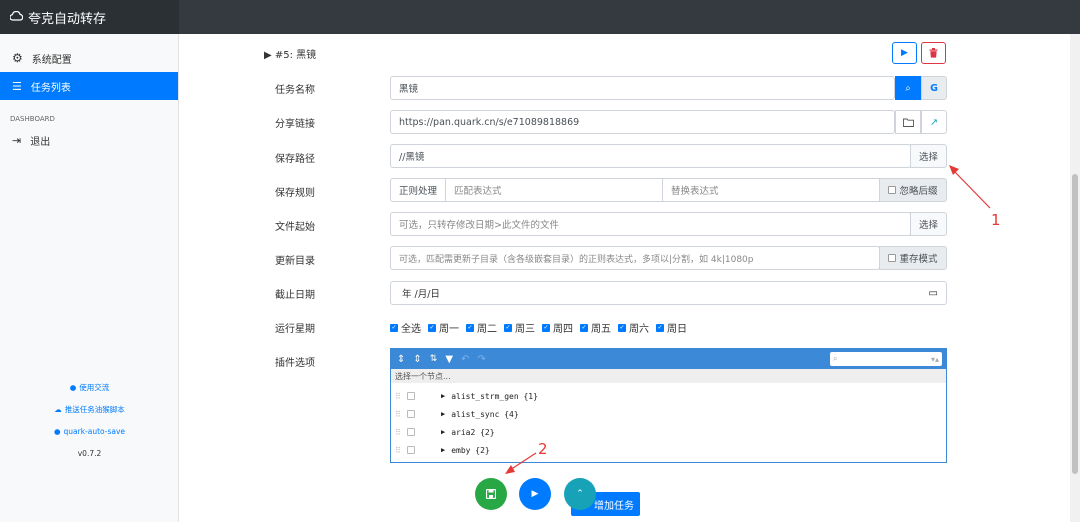 Image resolution: width=1080 pixels, height=522 pixels. Describe the element at coordinates (904, 53) in the screenshot. I see `run-task-button: ▶` at that location.